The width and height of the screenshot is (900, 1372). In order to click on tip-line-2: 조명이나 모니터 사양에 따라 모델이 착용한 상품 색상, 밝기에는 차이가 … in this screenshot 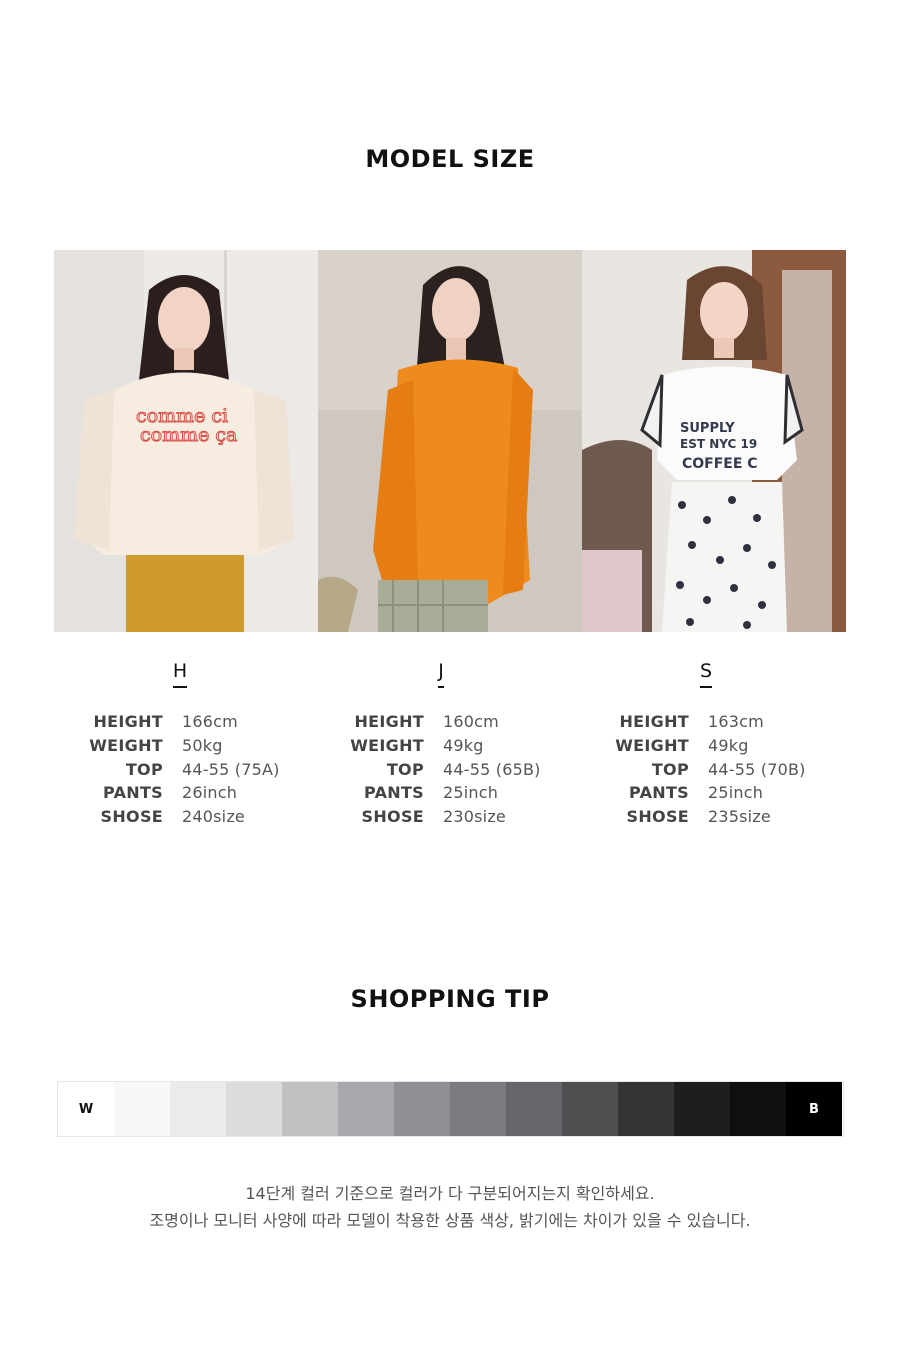, I will do `click(450, 1220)`.